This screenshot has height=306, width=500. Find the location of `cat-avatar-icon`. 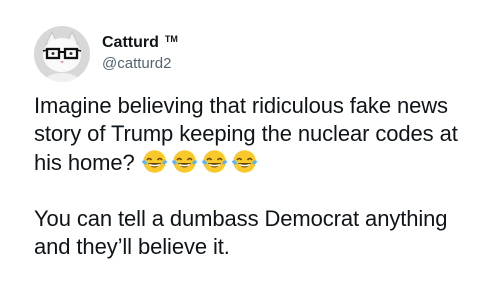

cat-avatar-icon is located at coordinates (62, 54).